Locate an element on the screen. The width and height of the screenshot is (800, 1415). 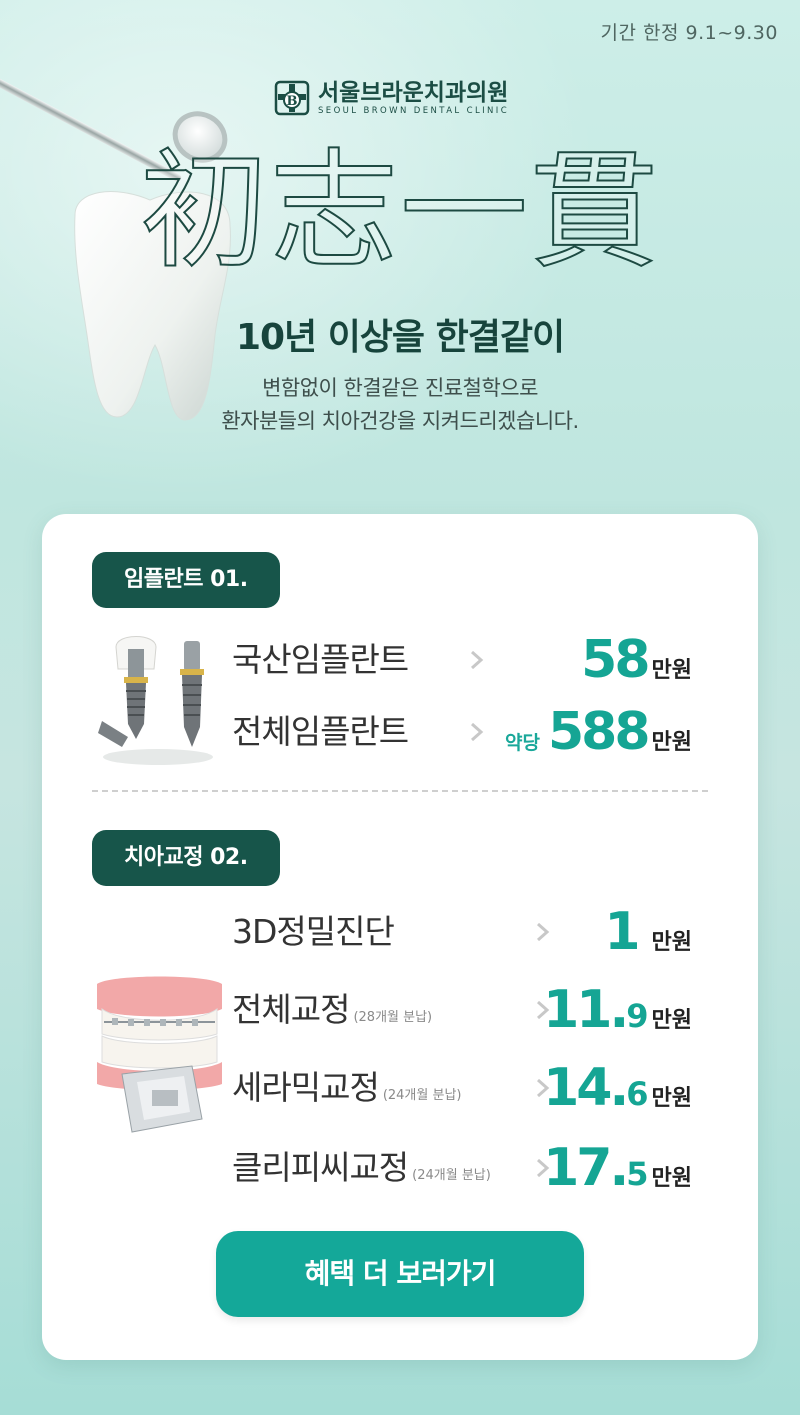
headline: 10년 이상을 한결같이 is located at coordinates (400, 337).